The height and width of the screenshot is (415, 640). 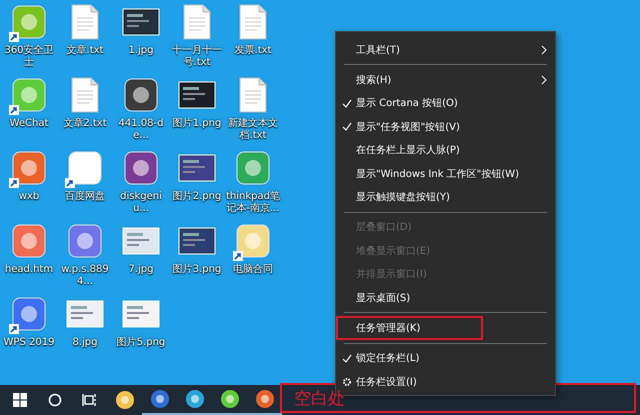 What do you see at coordinates (253, 130) in the screenshot?
I see `icon-label: 新建文本文档.txt` at bounding box center [253, 130].